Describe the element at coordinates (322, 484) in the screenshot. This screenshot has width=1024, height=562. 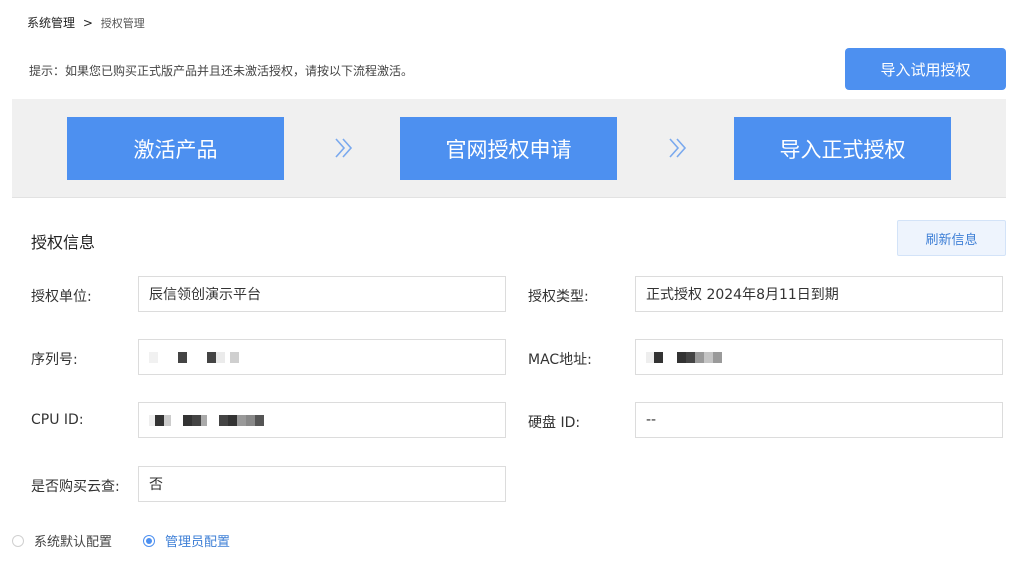
I see `cloud-purchase-field: 否` at that location.